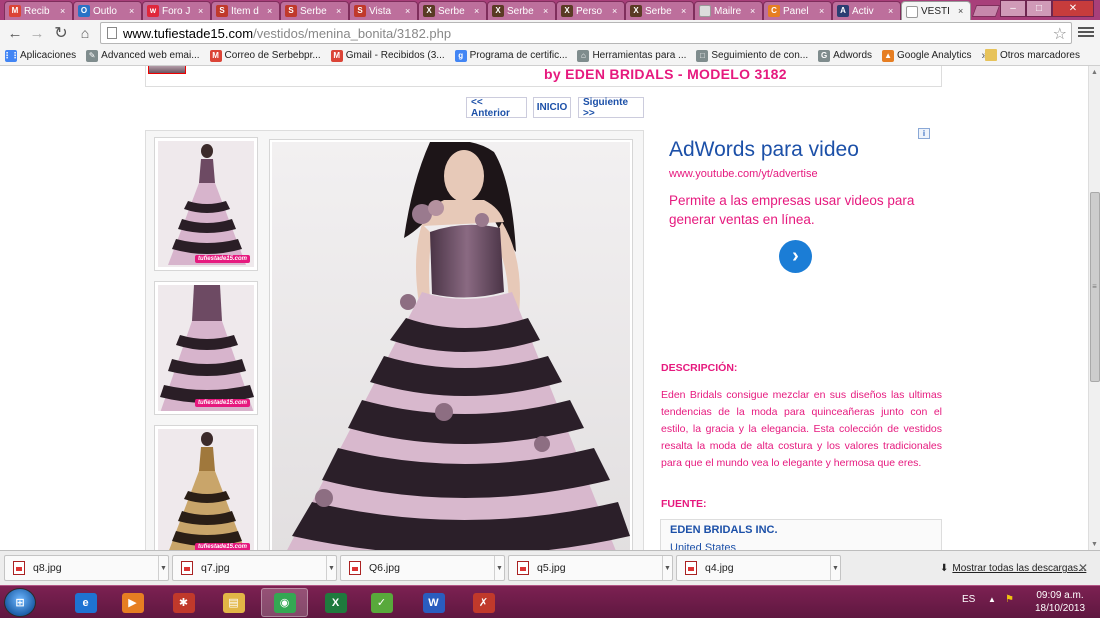 The height and width of the screenshot is (618, 1100). Describe the element at coordinates (927, 55) in the screenshot. I see `bookmark-item: ▲ Google Analytics` at that location.